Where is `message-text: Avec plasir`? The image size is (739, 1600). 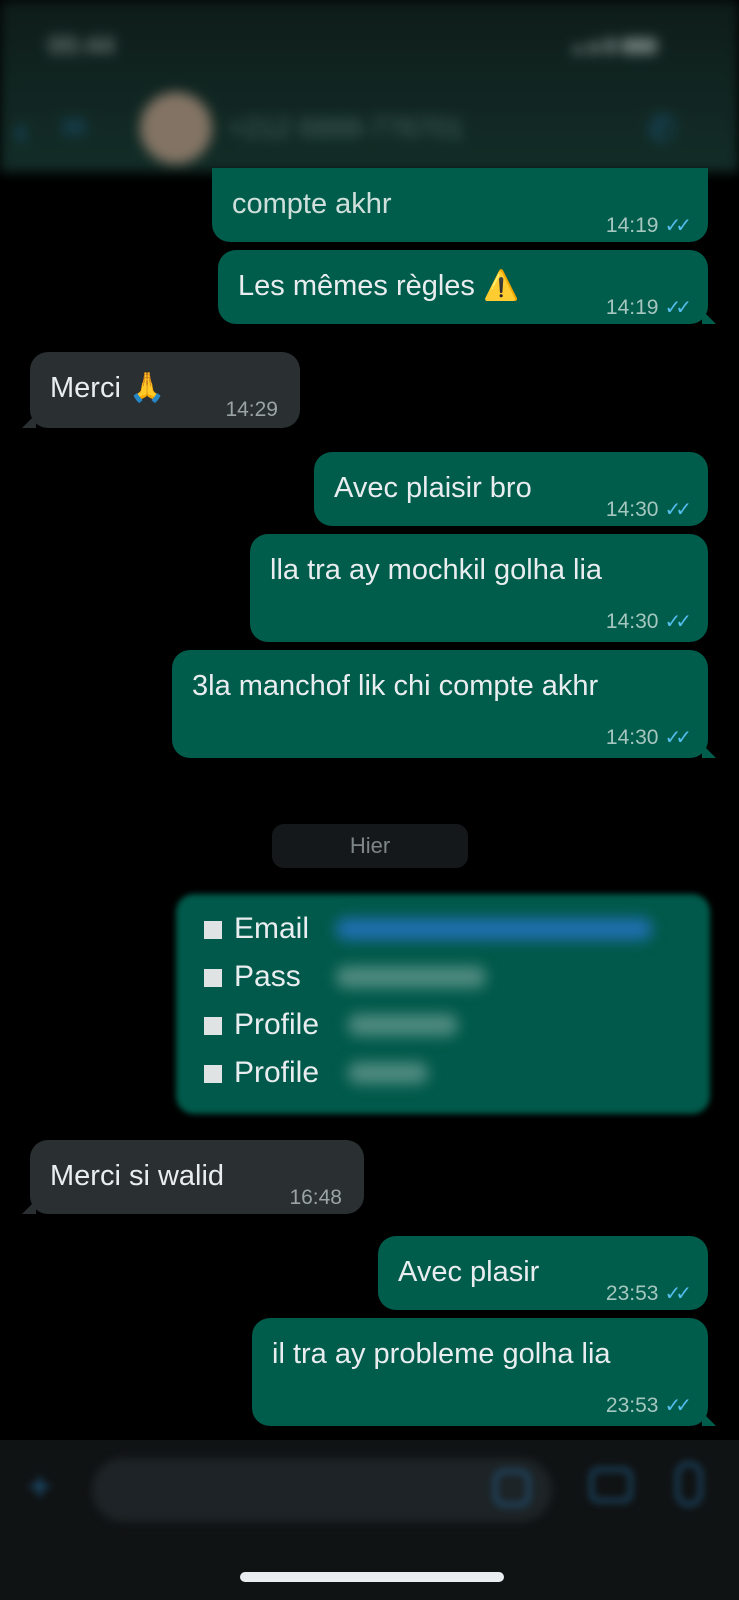 message-text: Avec plasir is located at coordinates (469, 1272).